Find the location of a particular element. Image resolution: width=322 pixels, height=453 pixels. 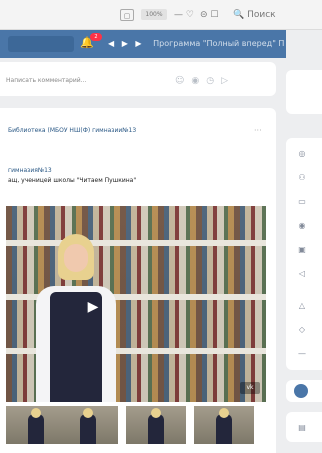

more-icon: ··· is located at coordinates (260, 131).